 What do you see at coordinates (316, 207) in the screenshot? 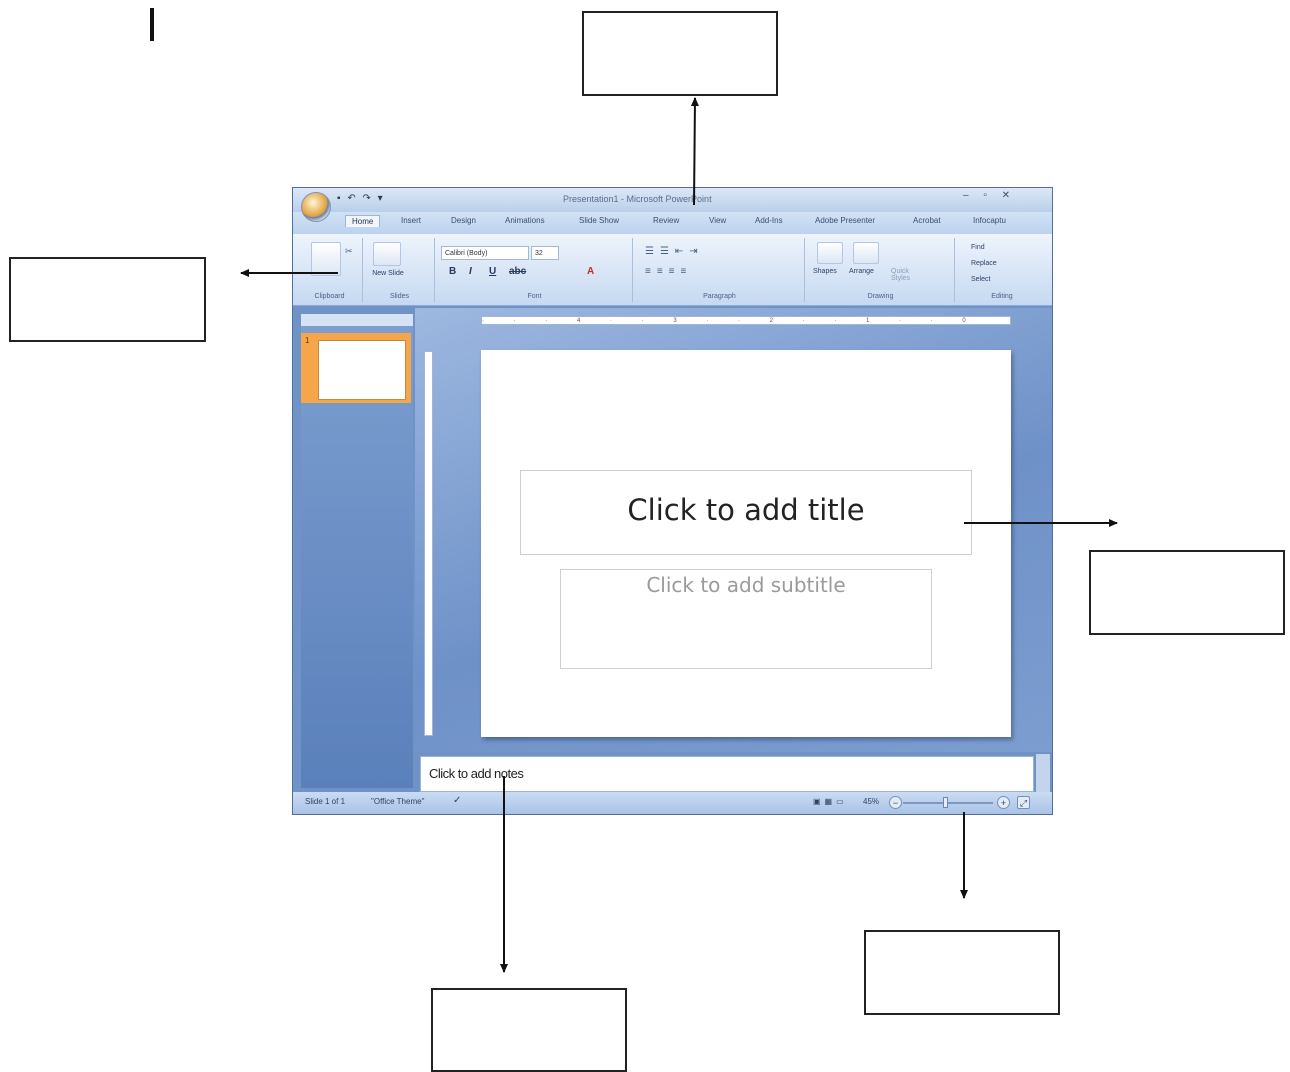
I see `office-button-icon` at bounding box center [316, 207].